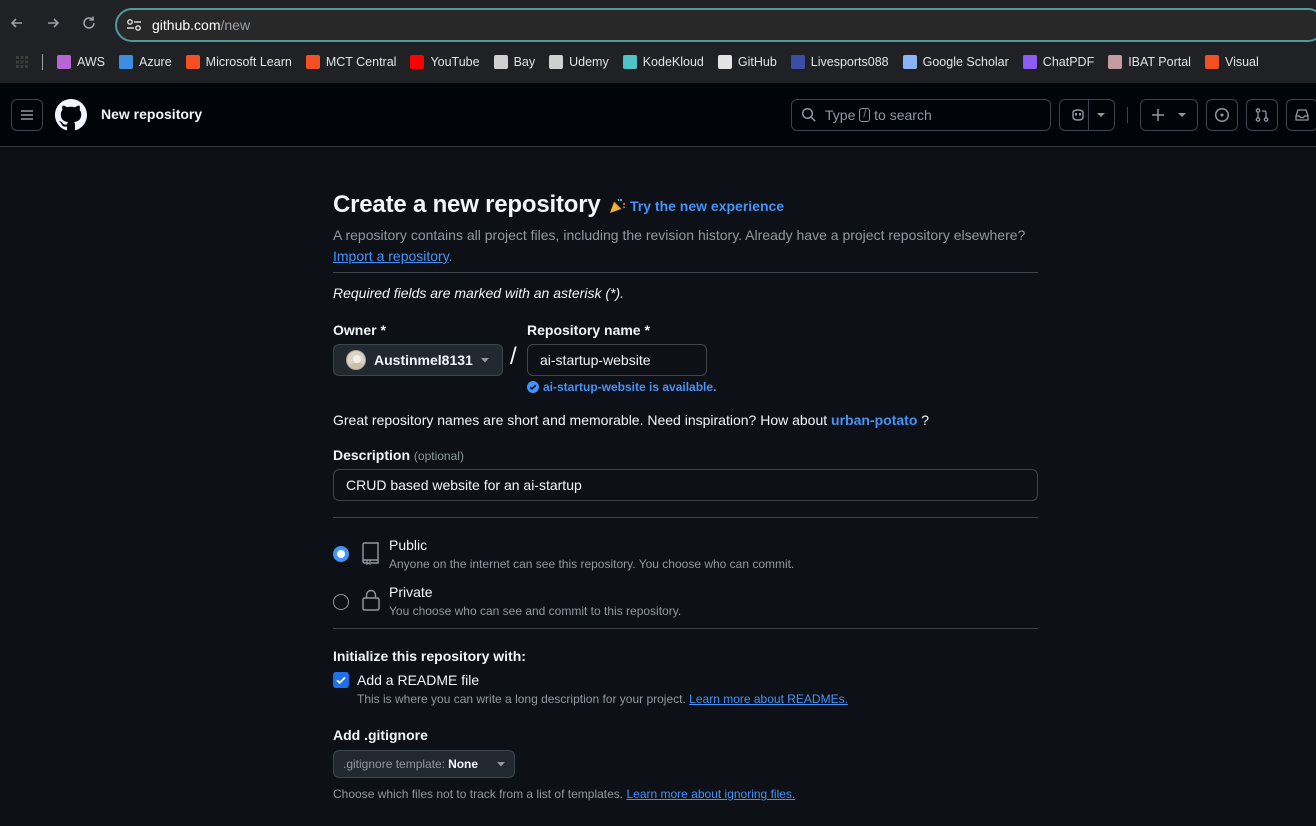 The image size is (1316, 826). I want to click on bookmark-chatpdf: ChatPDF, so click(1058, 62).